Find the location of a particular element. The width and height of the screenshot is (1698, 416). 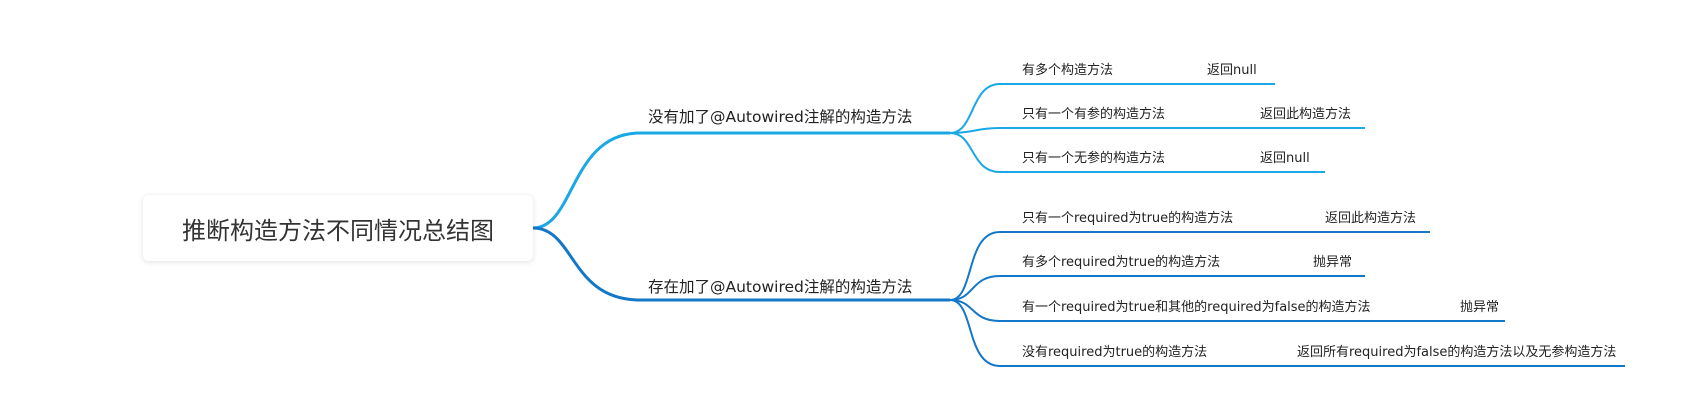

subtopic-label: 只有一个无参的构造方法 is located at coordinates (1094, 158).